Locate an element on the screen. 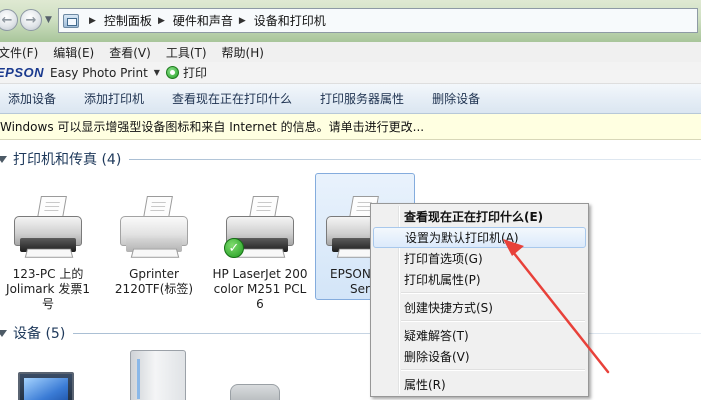  devices-group-title: 设备 (5) is located at coordinates (39, 334).